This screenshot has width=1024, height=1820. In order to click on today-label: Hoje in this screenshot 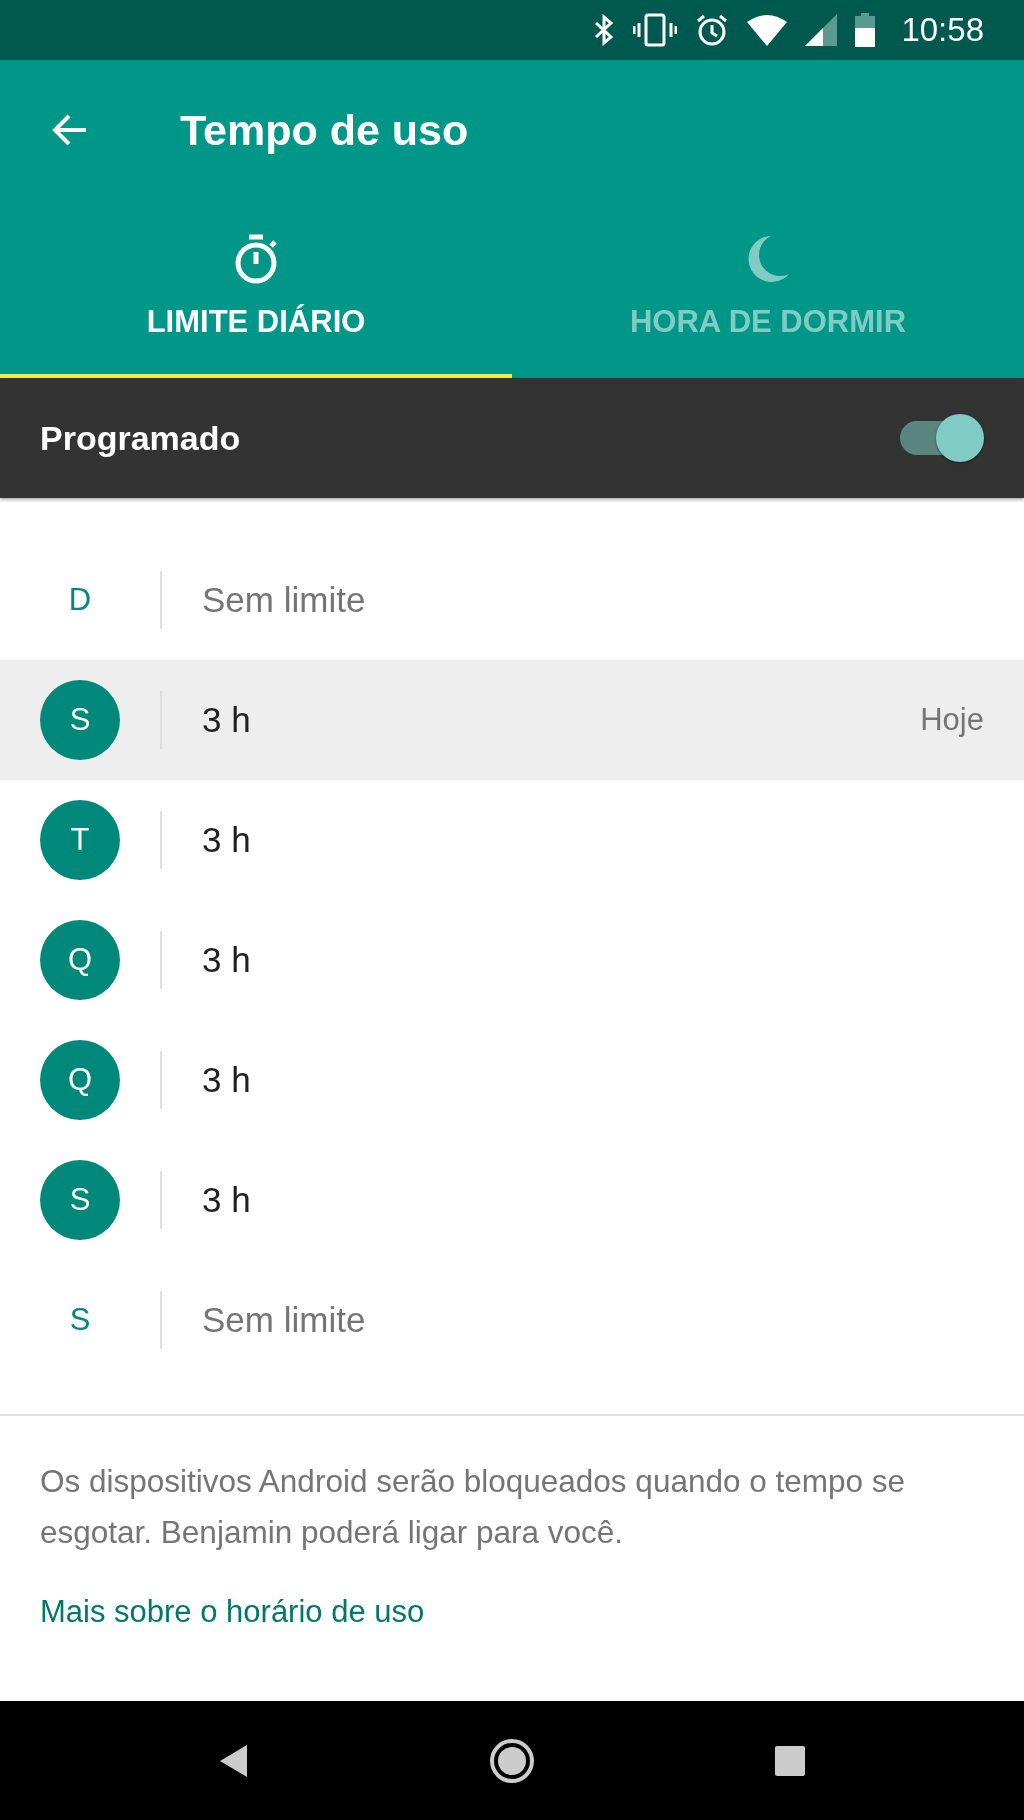, I will do `click(952, 720)`.